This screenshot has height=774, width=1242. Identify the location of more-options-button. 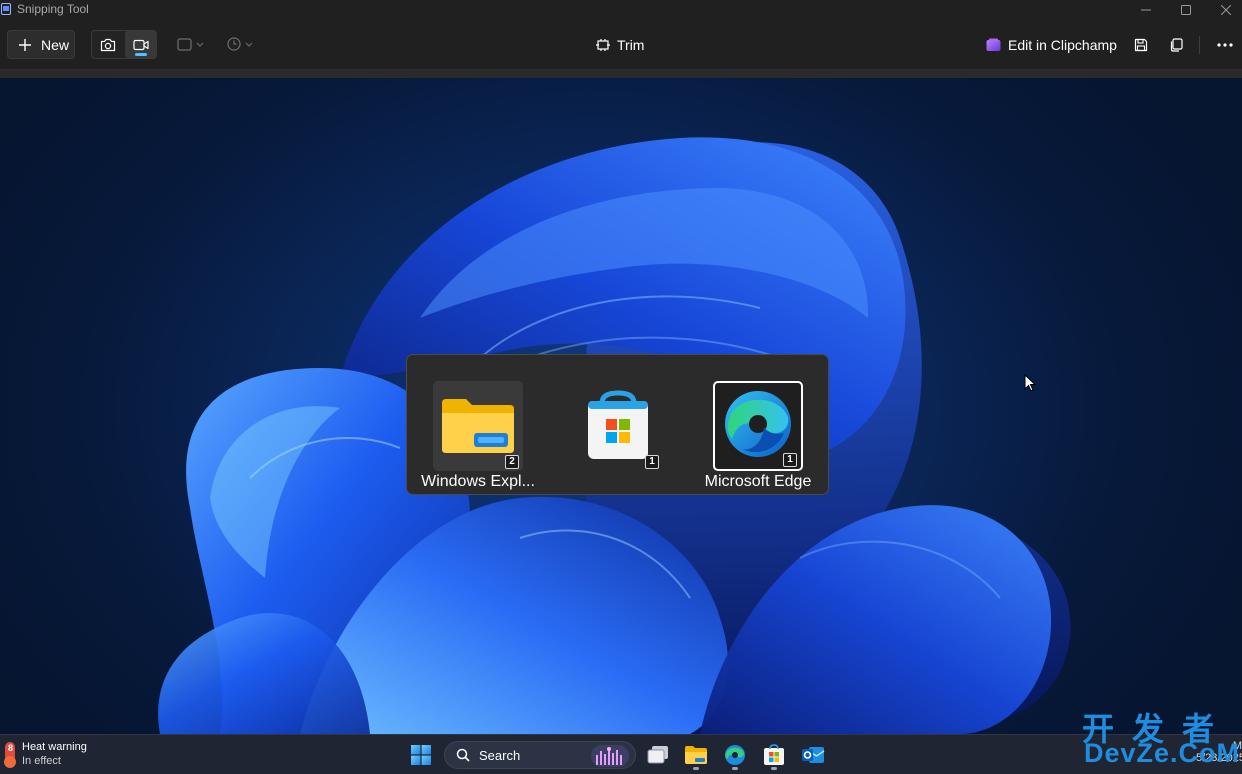
(1225, 45).